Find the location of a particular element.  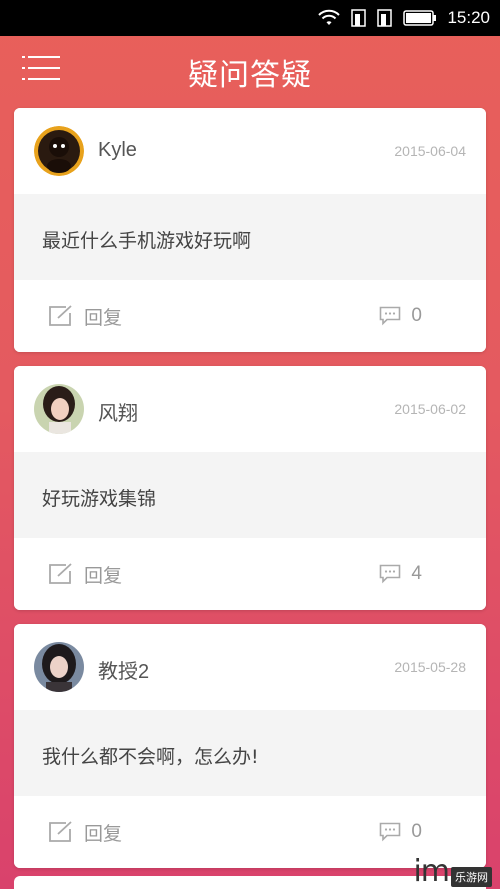

watermark: im 乐游网 is located at coordinates (412, 867).